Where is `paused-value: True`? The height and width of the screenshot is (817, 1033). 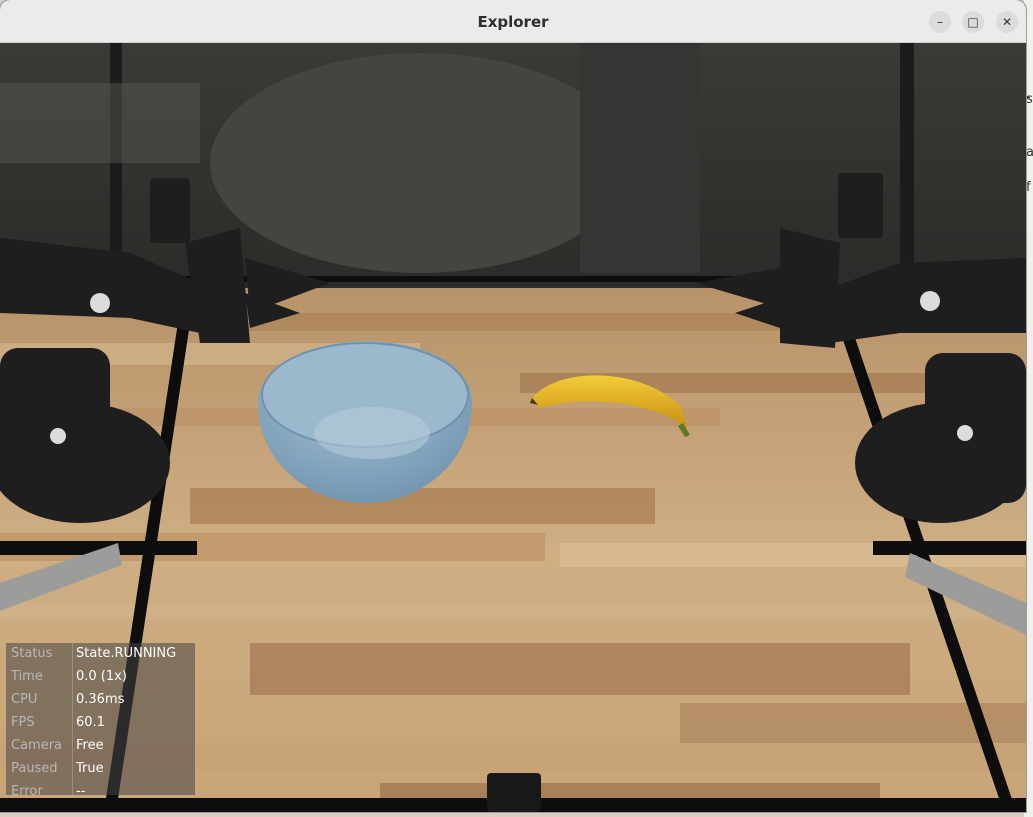
paused-value: True is located at coordinates (90, 768).